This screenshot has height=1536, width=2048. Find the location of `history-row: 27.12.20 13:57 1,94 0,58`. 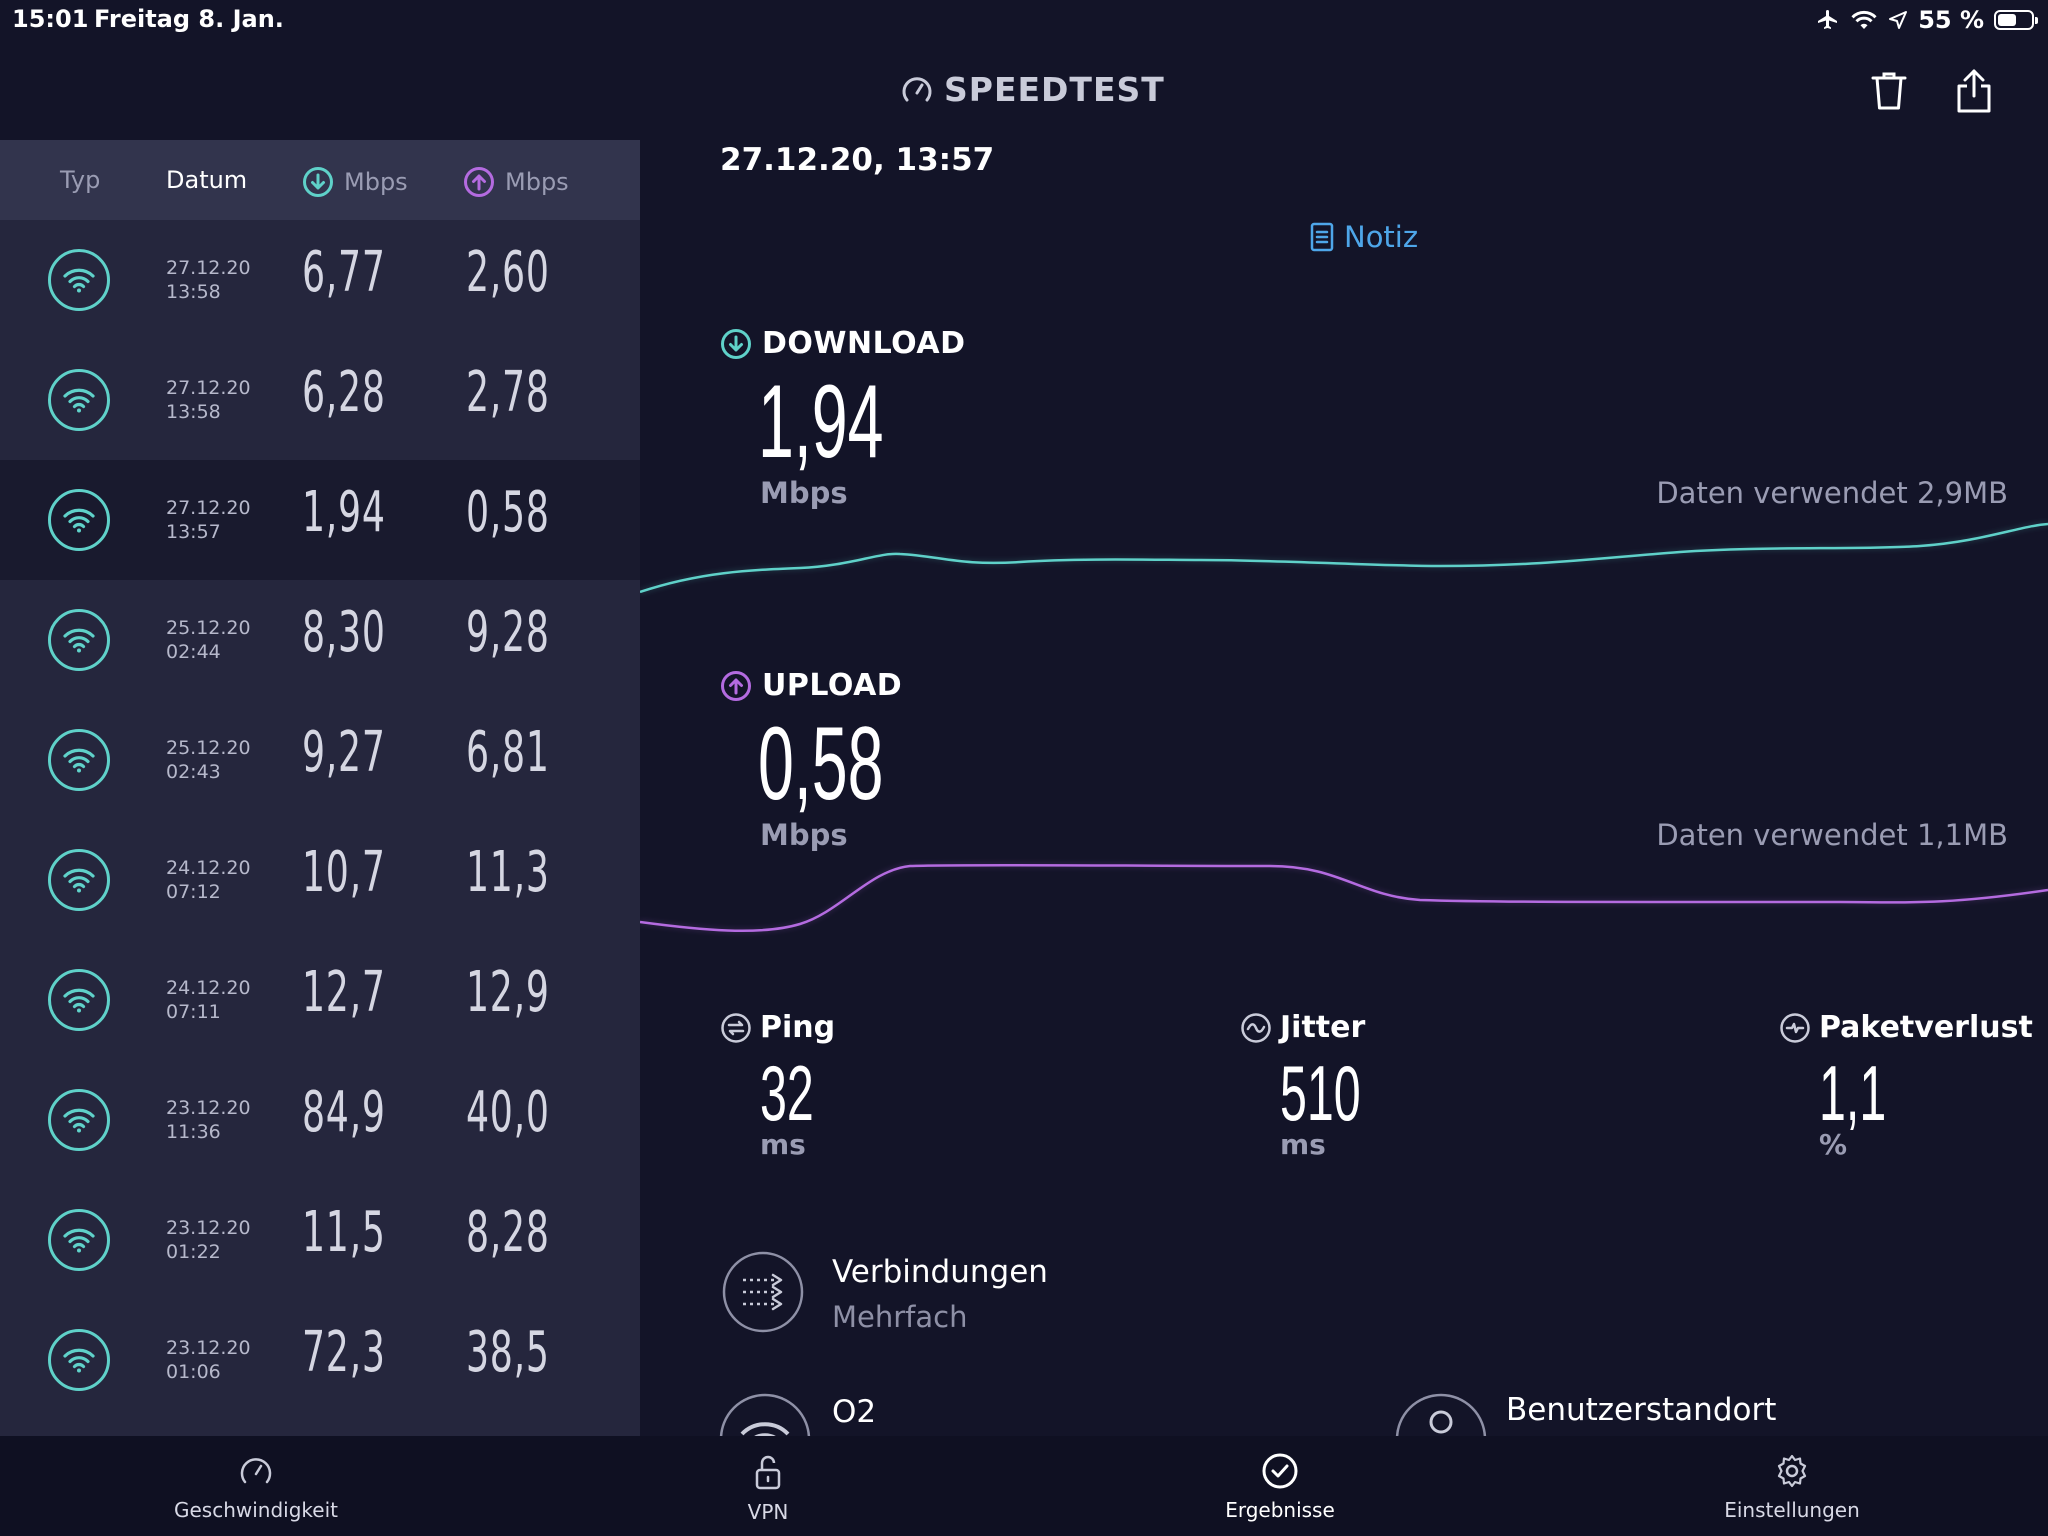

history-row: 27.12.20 13:57 1,94 0,58 is located at coordinates (320, 520).